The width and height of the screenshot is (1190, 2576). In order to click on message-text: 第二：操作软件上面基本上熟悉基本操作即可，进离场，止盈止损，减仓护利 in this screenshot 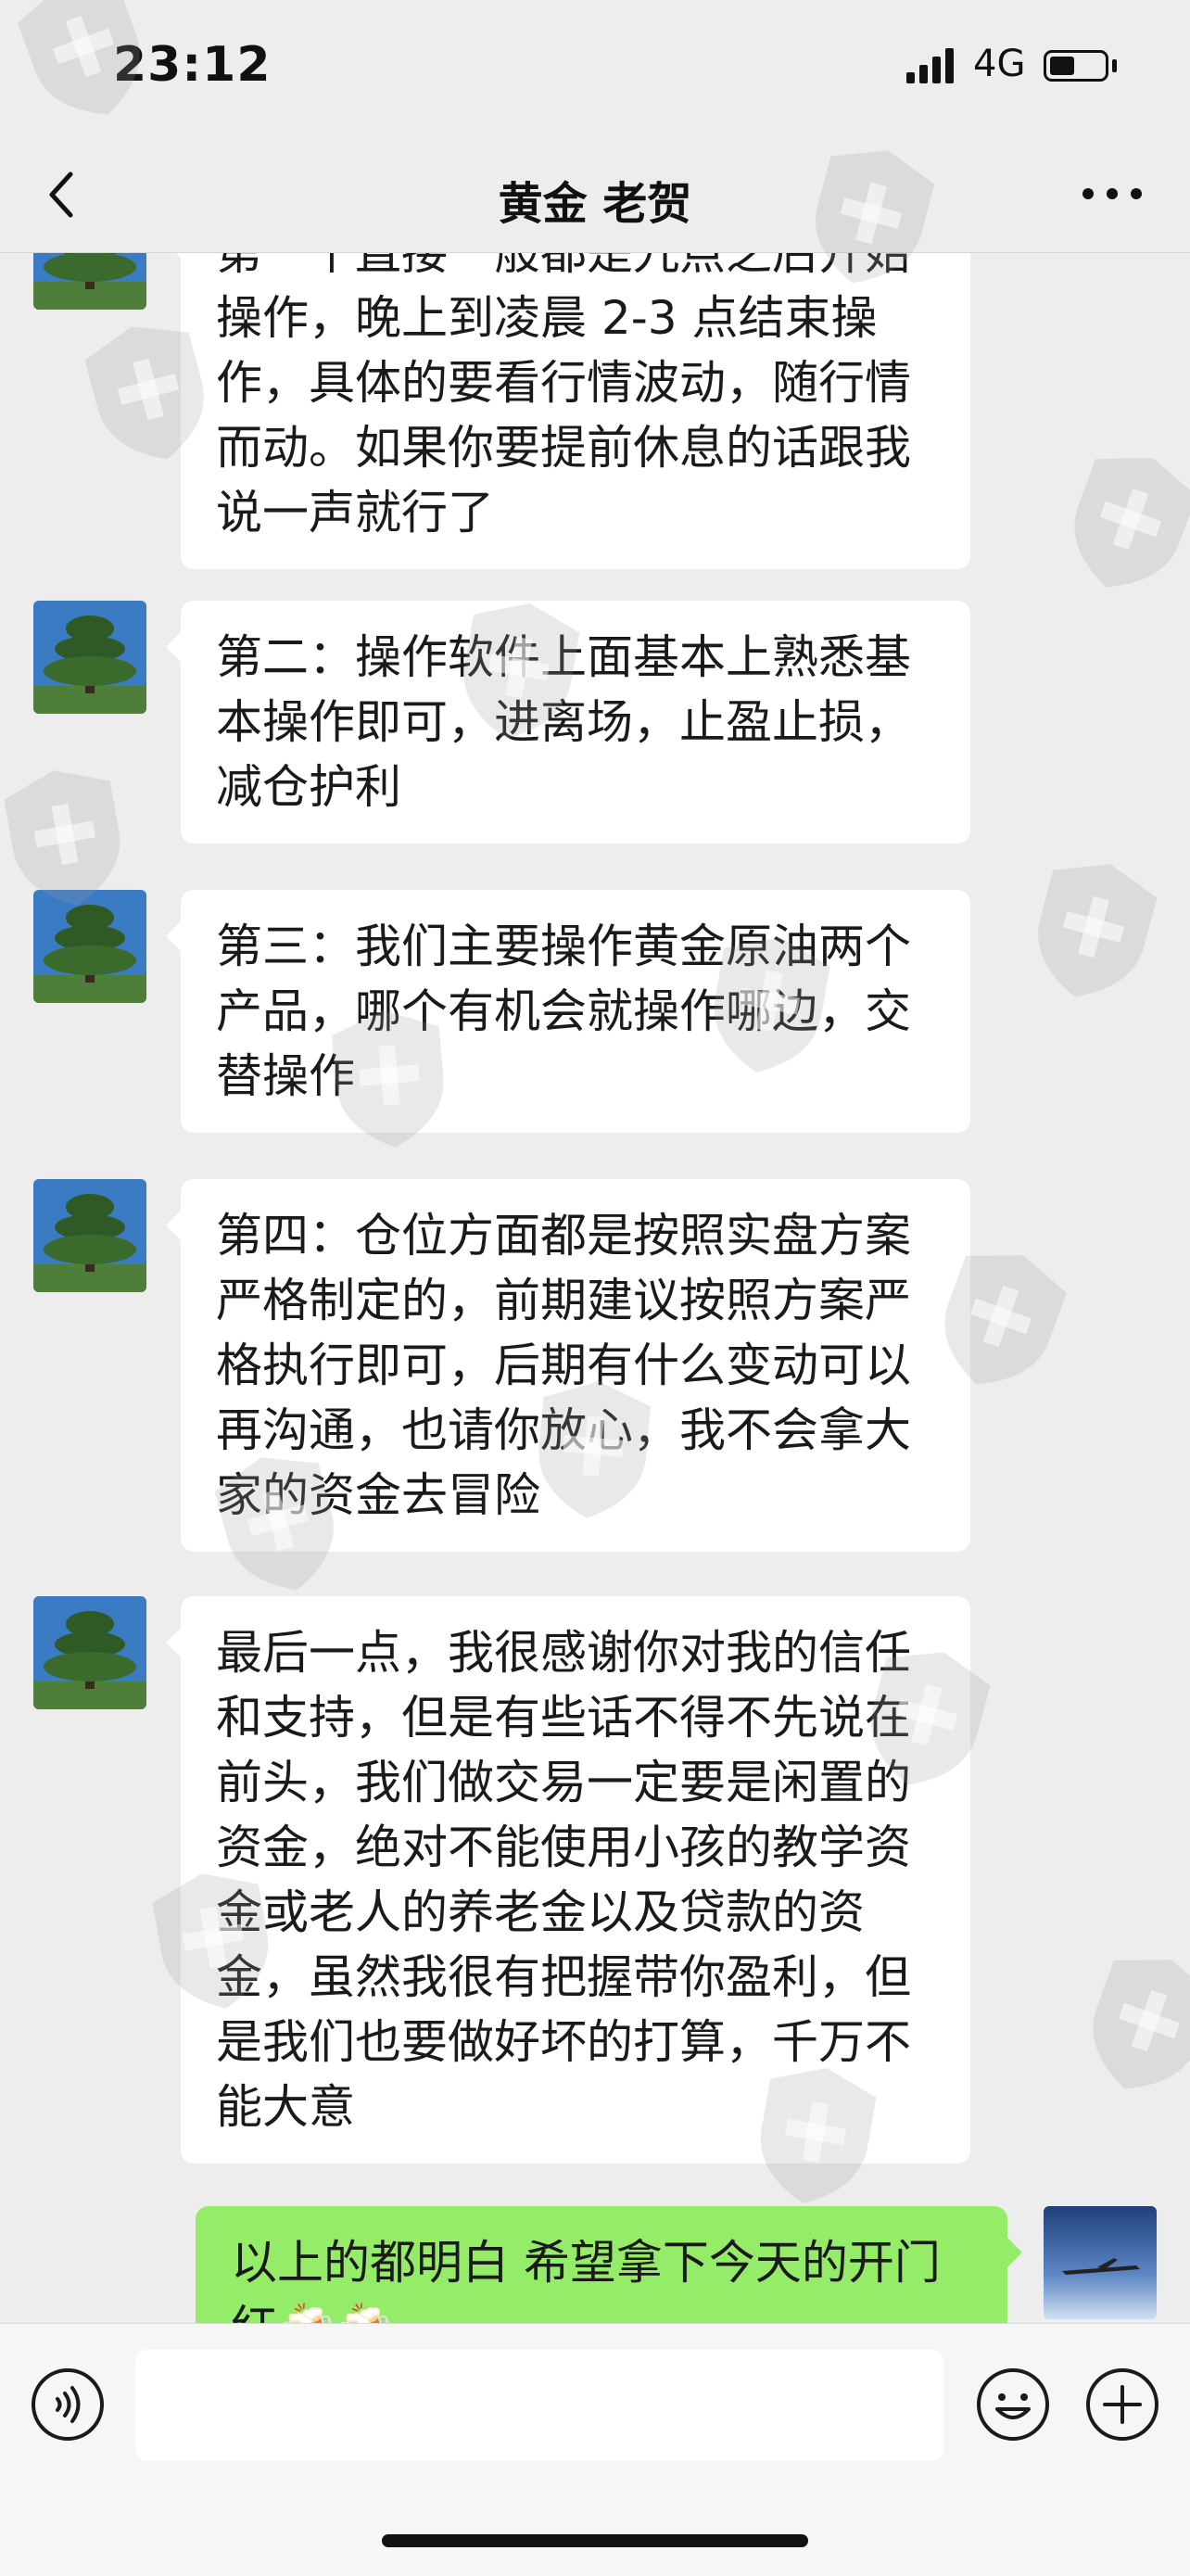, I will do `click(563, 722)`.